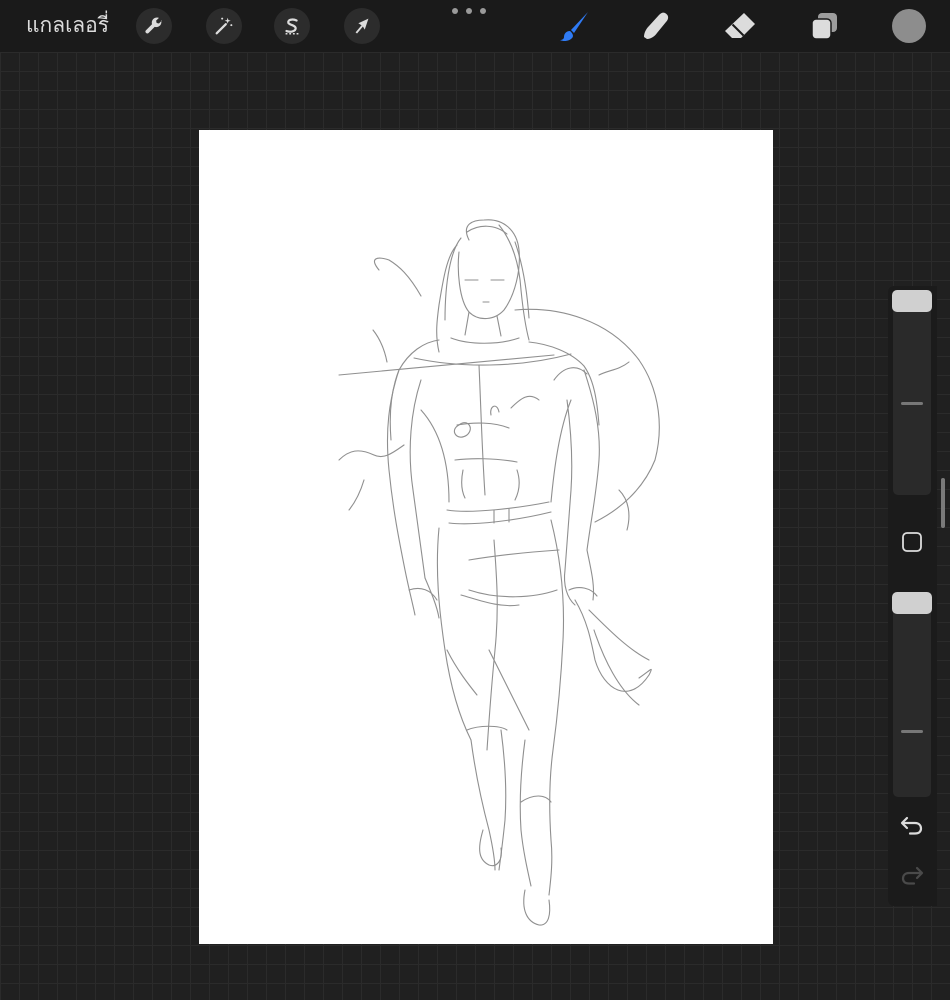 This screenshot has height=1000, width=950. I want to click on eraser-icon, so click(740, 25).